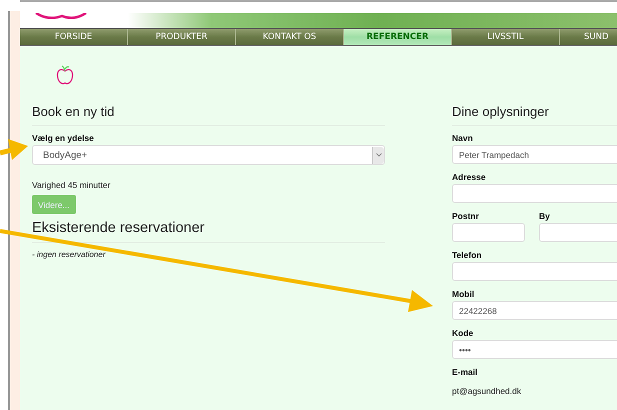 The image size is (617, 410). What do you see at coordinates (69, 254) in the screenshot?
I see `empty-reservations-text: - ingen reservationer` at bounding box center [69, 254].